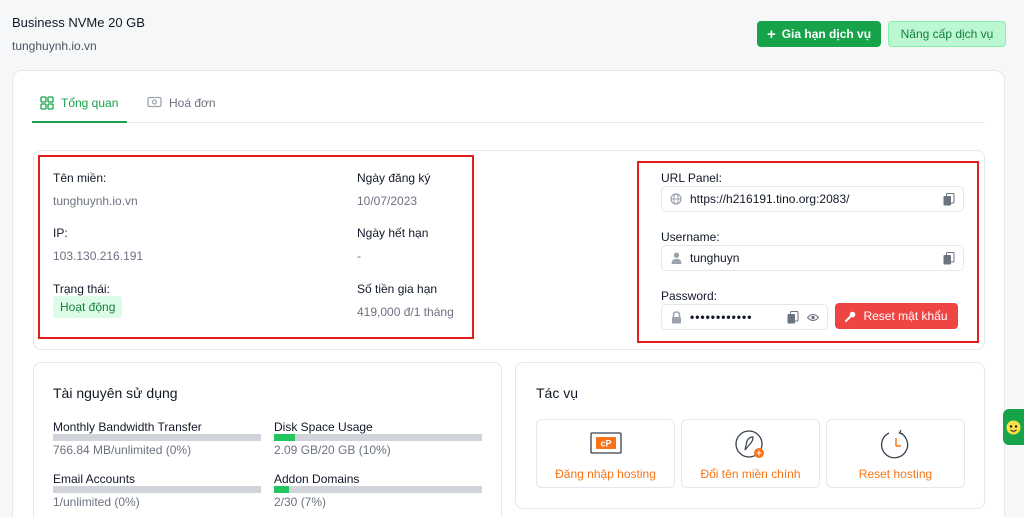 The image size is (1024, 517). I want to click on renew-service-label: Gia hạn dịch vụ, so click(826, 34).